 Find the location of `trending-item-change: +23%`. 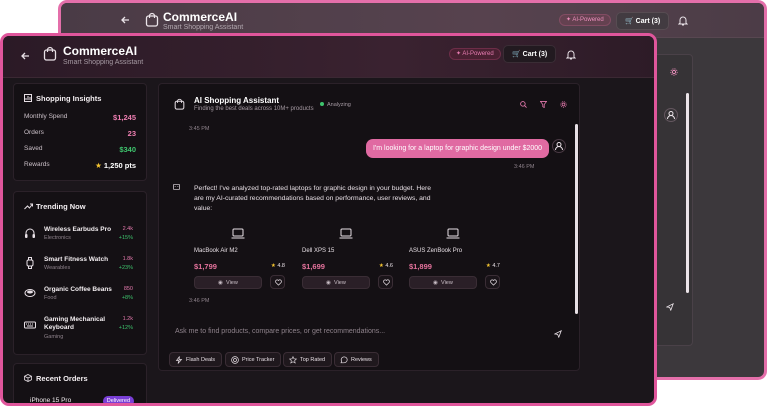

trending-item-change: +23% is located at coordinates (125, 268).